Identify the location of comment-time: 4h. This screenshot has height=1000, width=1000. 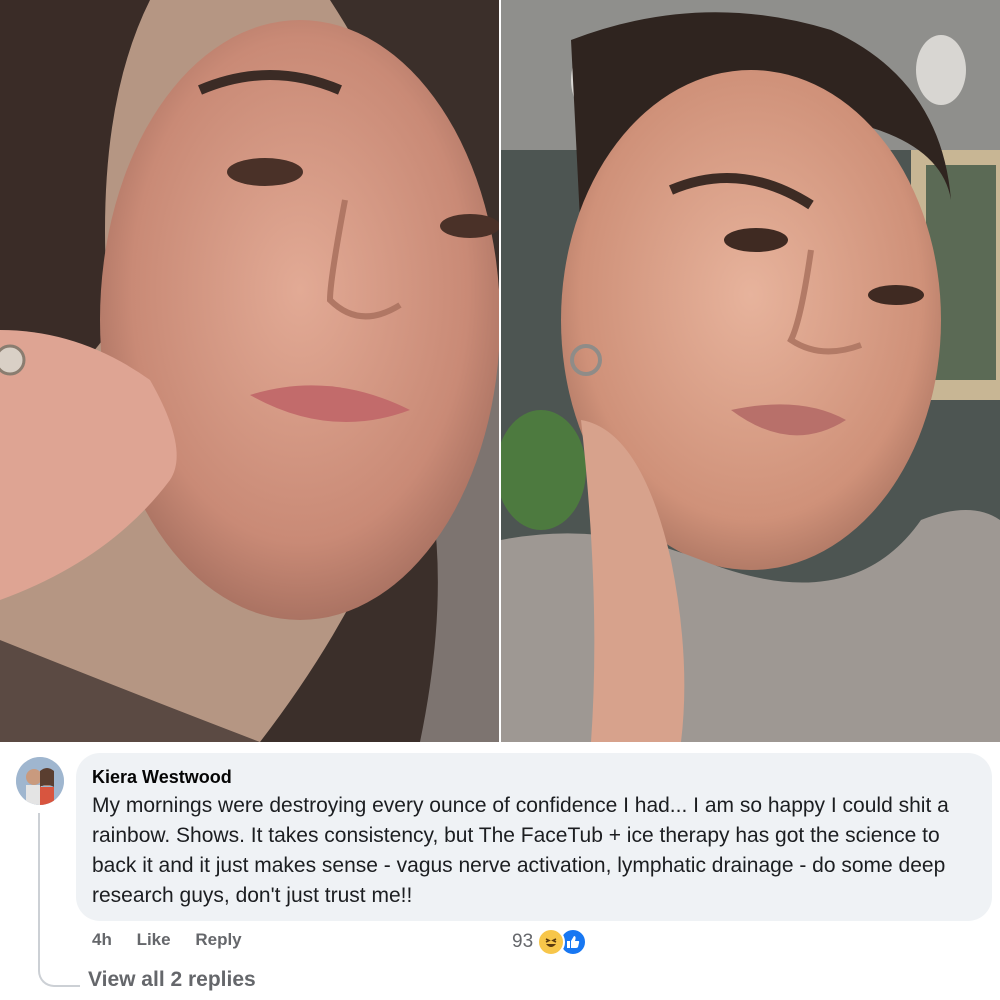
(102, 939).